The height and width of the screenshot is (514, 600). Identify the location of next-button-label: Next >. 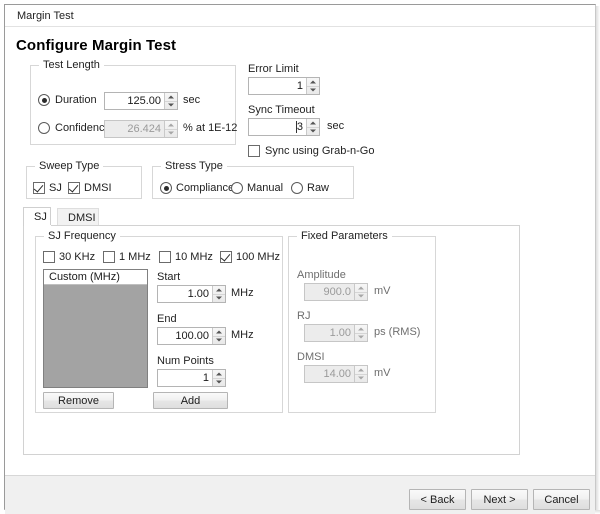
(499, 499).